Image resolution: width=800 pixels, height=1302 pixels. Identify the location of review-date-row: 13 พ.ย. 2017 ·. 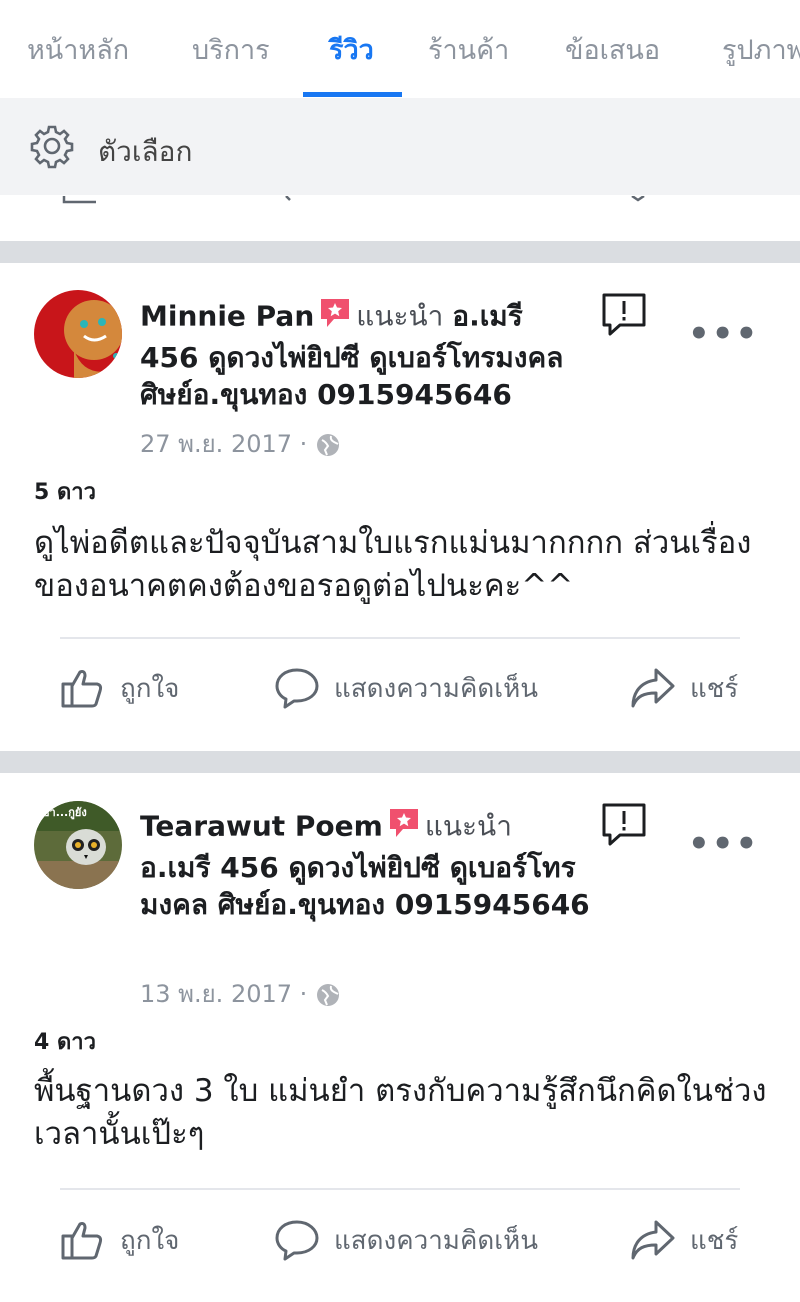
(240, 993).